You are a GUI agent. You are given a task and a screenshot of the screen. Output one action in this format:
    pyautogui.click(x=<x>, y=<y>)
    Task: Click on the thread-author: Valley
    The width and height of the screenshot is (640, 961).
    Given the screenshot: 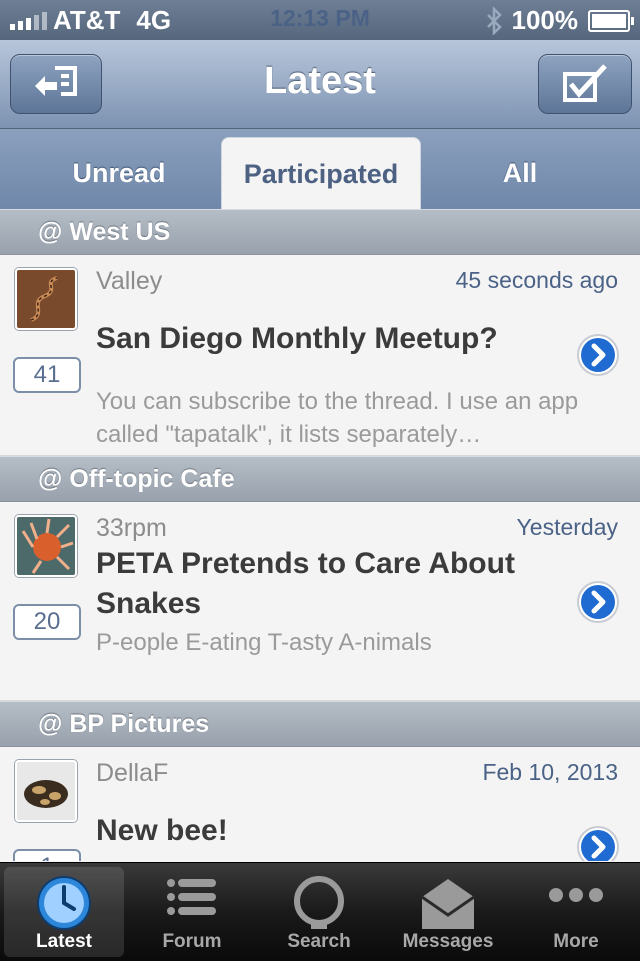 What is the action you would take?
    pyautogui.click(x=129, y=281)
    